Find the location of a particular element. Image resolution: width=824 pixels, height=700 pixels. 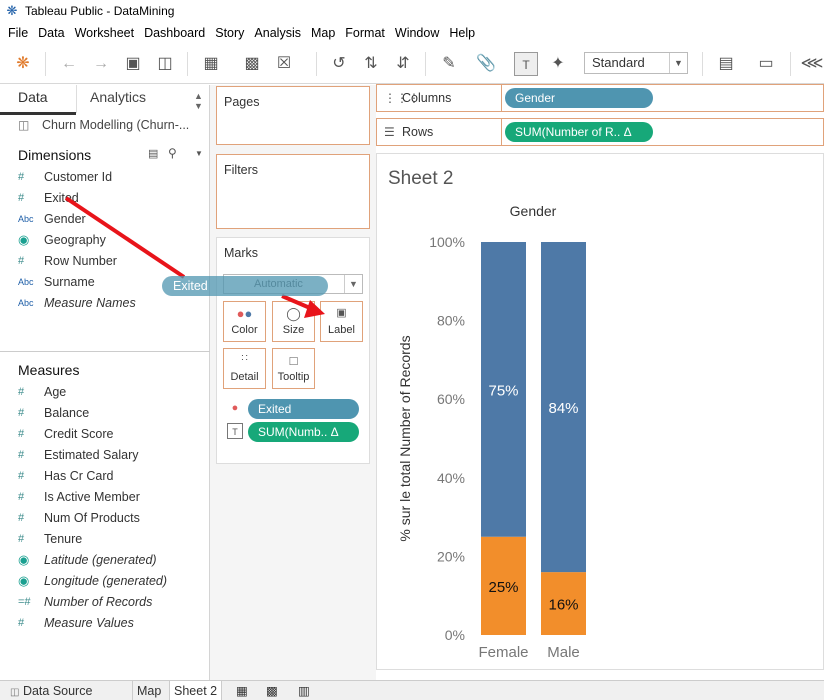

menu-data: Data is located at coordinates (51, 33).